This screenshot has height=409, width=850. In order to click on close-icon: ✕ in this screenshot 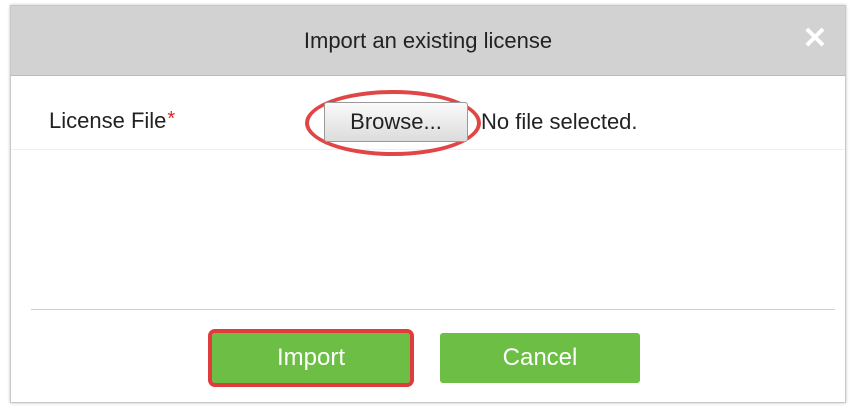, I will do `click(815, 39)`.